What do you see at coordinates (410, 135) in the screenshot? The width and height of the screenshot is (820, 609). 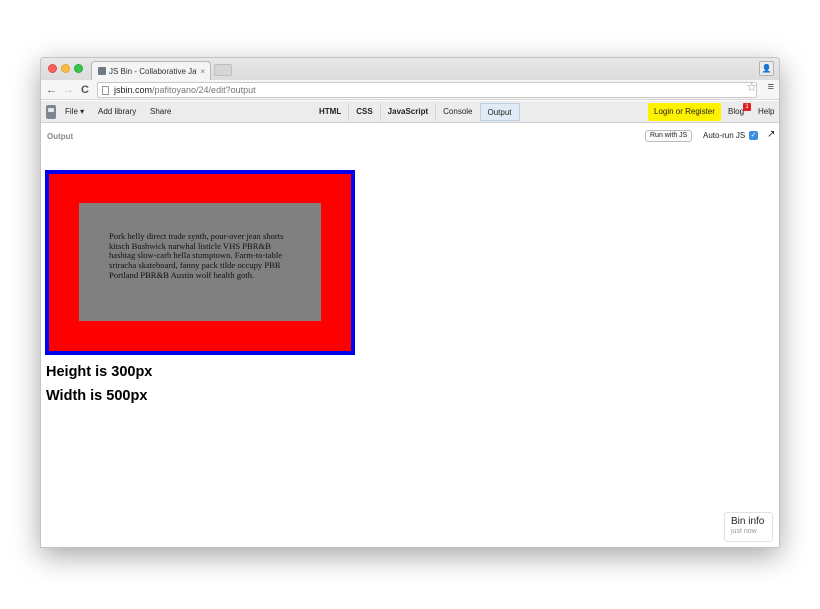 I see `output-header: Output Run with JS Auto-run JS ✓ ↗` at bounding box center [410, 135].